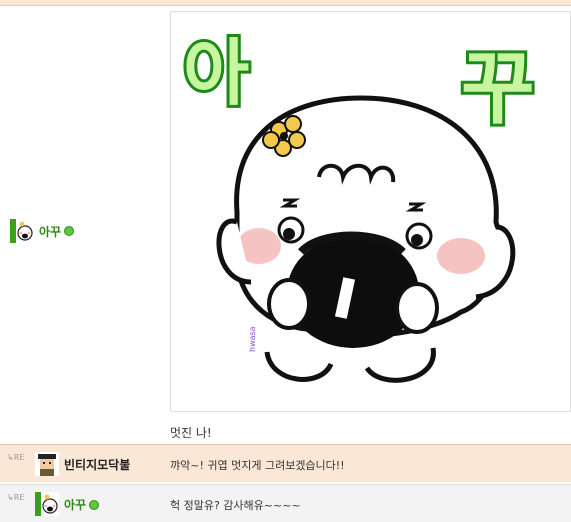  I want to click on author-nickname: 아꾸, so click(50, 231).